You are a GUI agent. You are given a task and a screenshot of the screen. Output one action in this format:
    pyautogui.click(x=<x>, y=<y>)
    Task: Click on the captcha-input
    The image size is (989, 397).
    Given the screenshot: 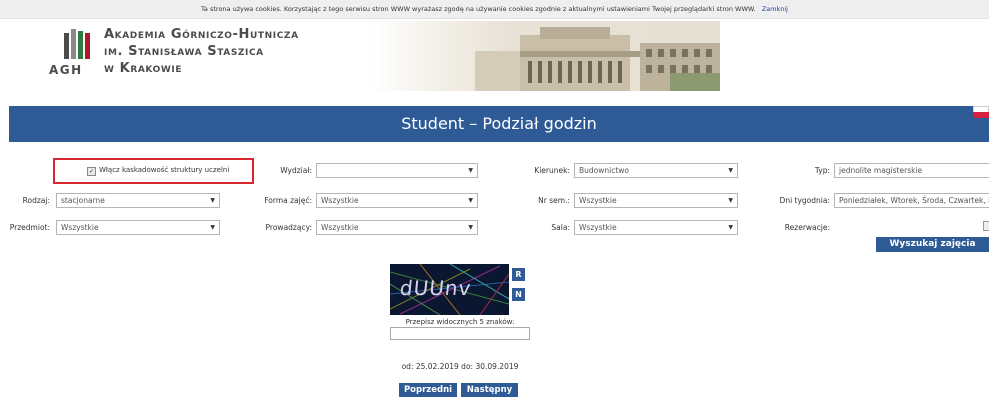 What is the action you would take?
    pyautogui.click(x=460, y=333)
    